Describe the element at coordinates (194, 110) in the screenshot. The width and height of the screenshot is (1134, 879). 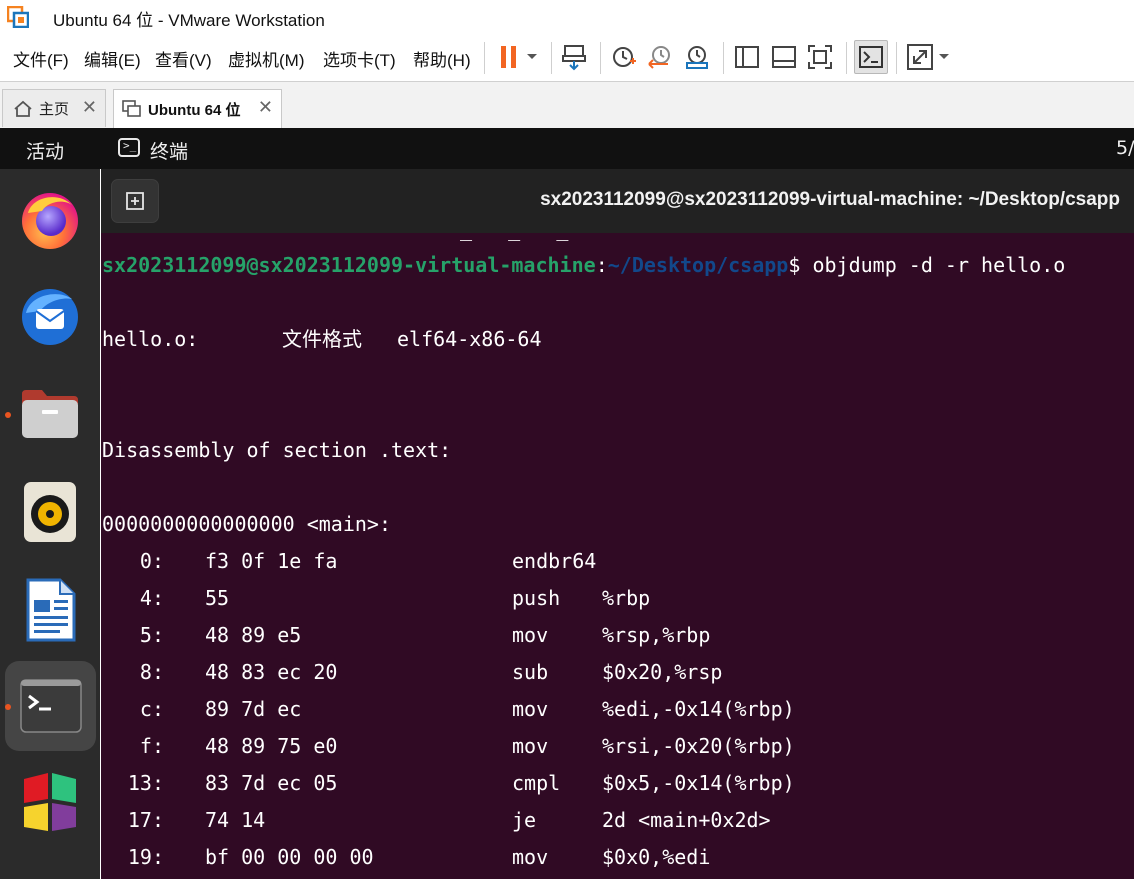
I see `tab-ubuntu-label: Ubuntu 64 位` at that location.